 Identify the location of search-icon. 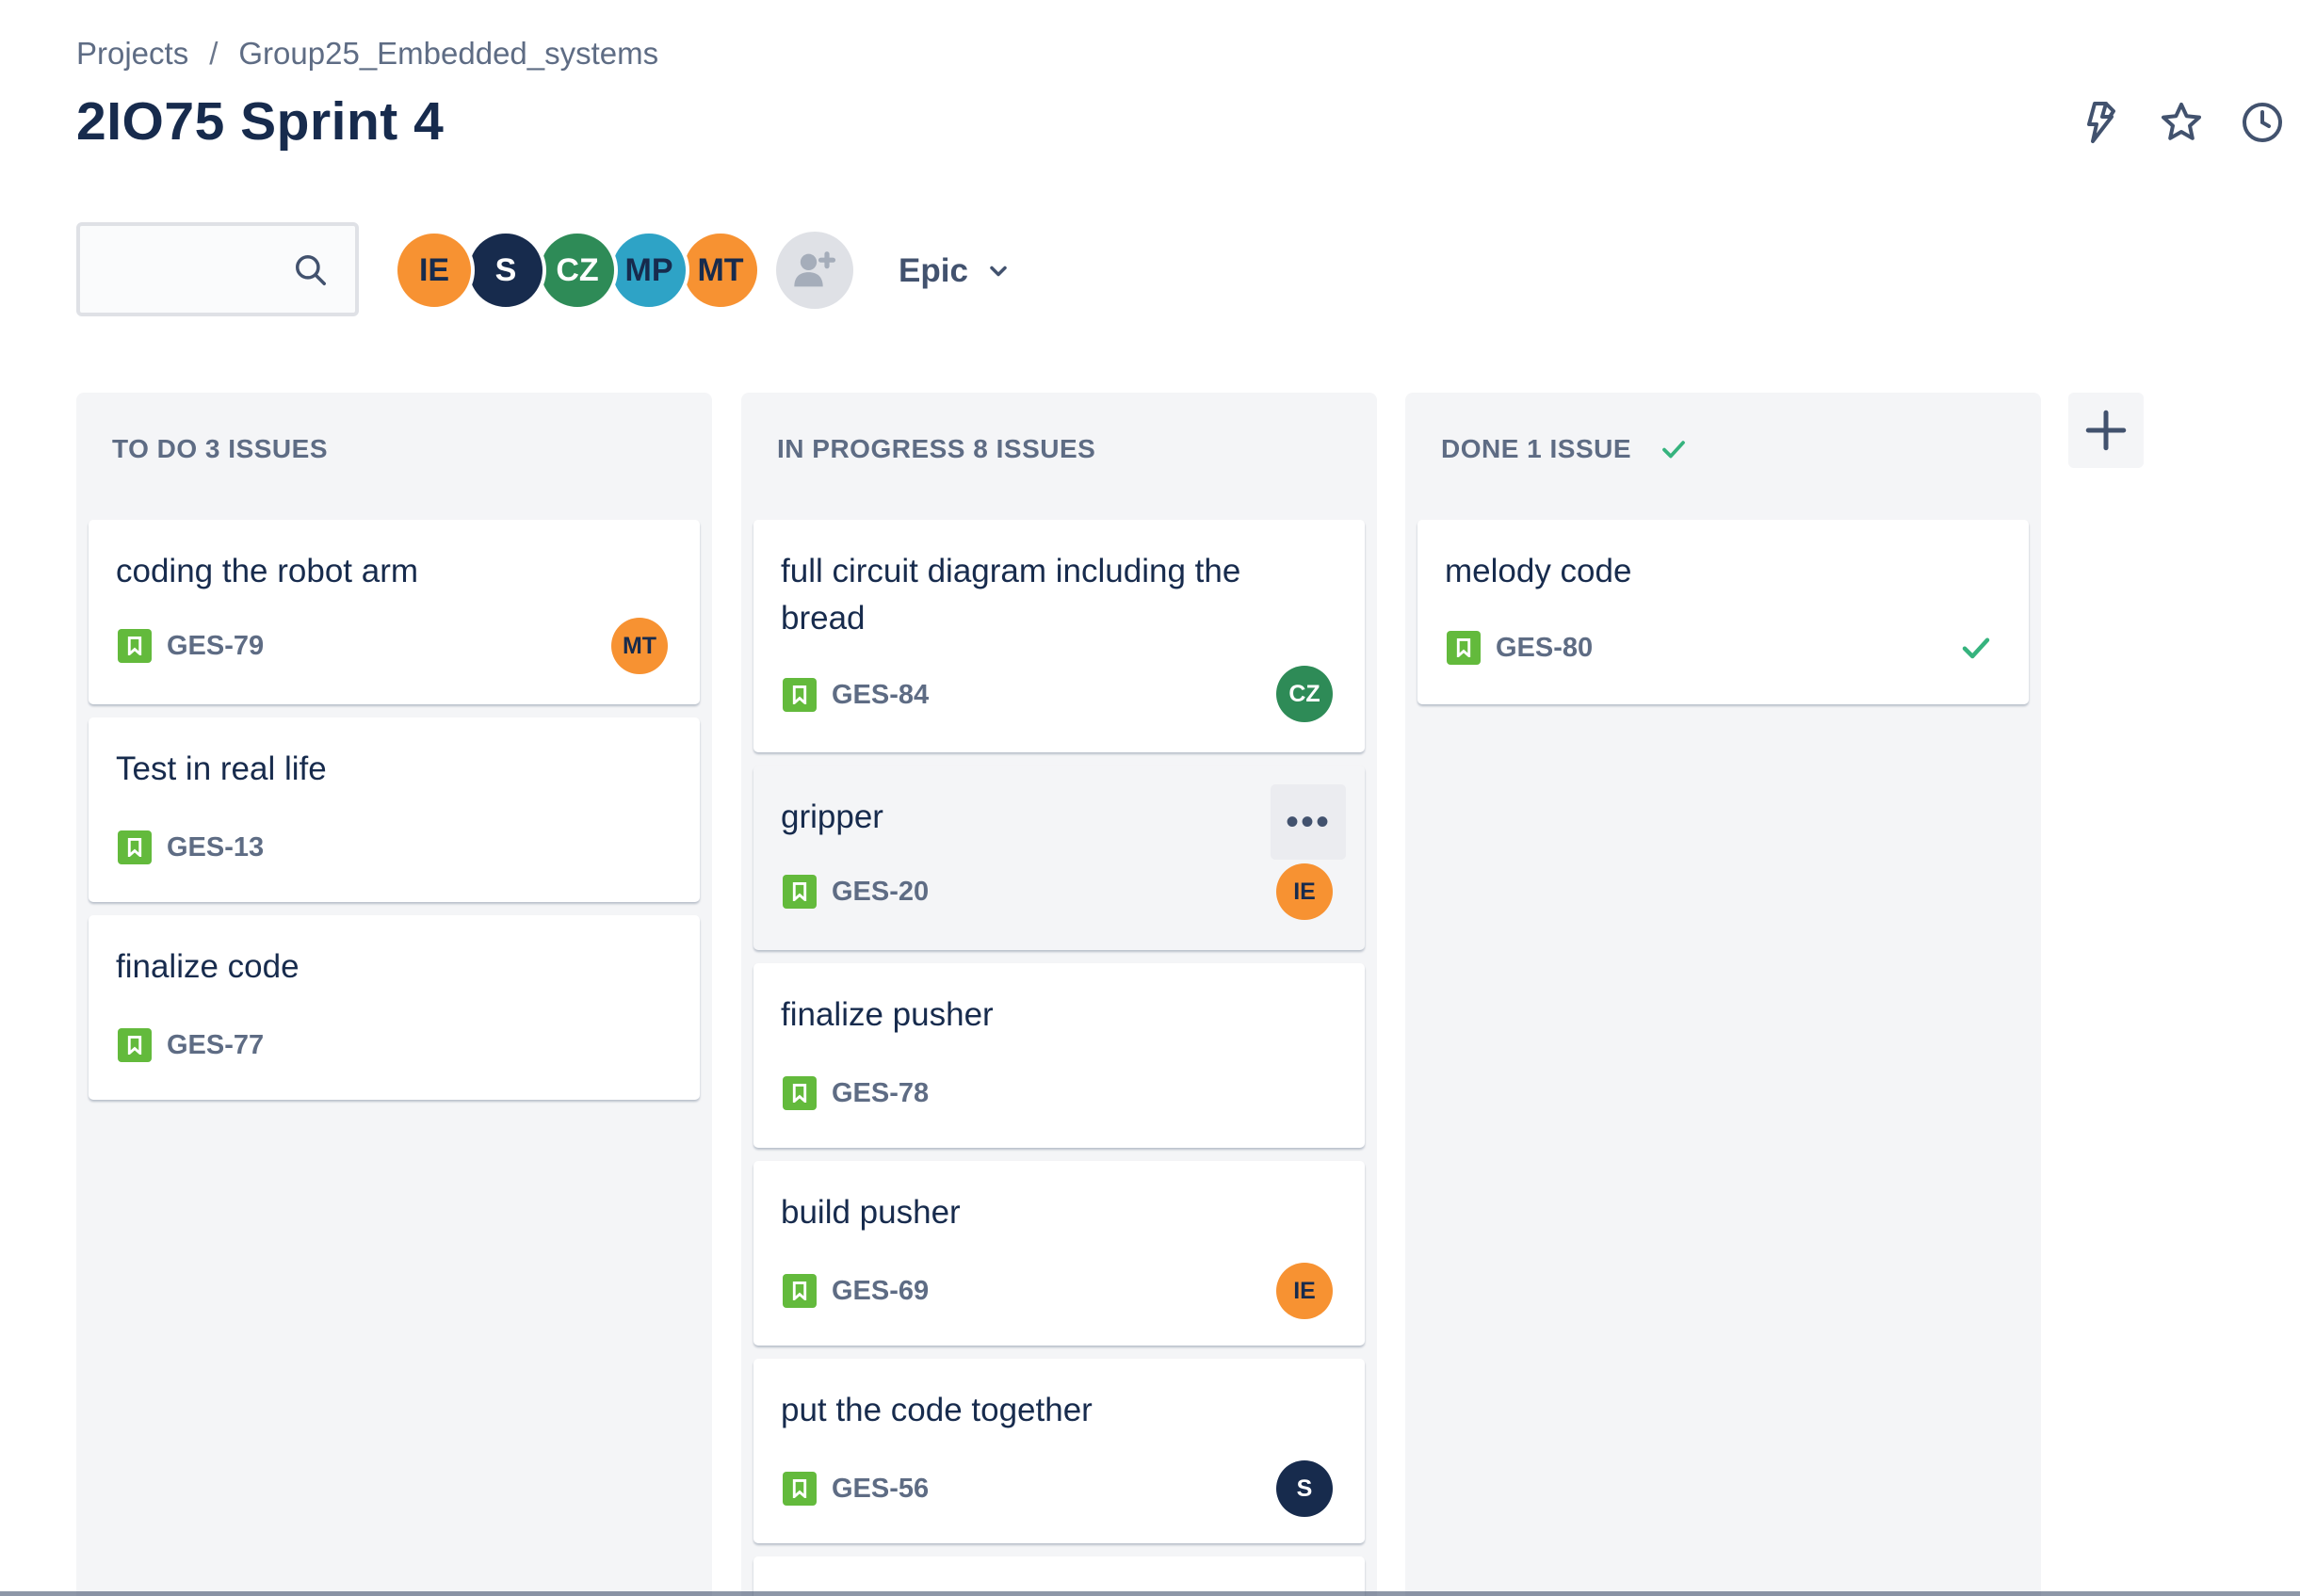
(311, 270).